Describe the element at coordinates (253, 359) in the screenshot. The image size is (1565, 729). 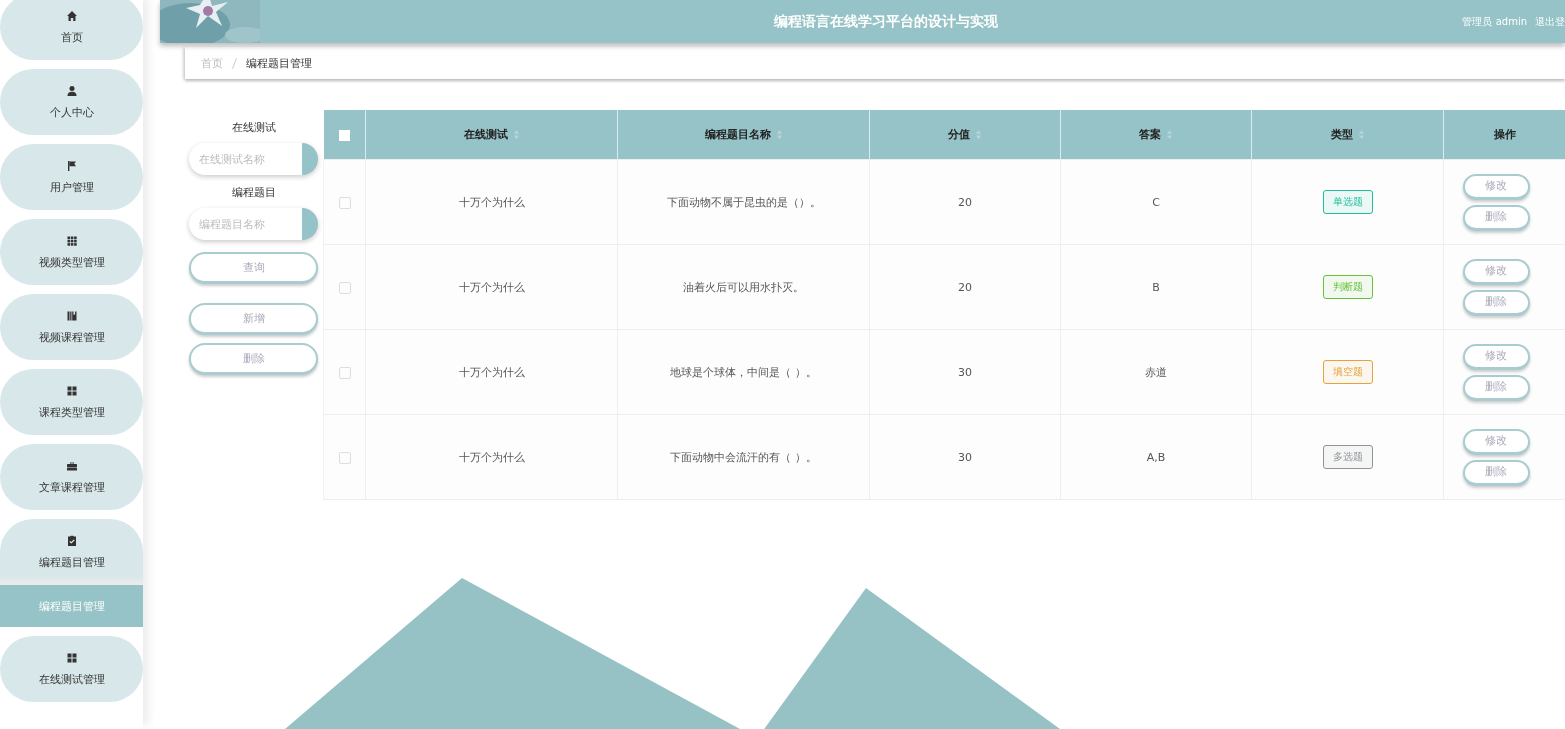
I see `action-button: 删除` at that location.